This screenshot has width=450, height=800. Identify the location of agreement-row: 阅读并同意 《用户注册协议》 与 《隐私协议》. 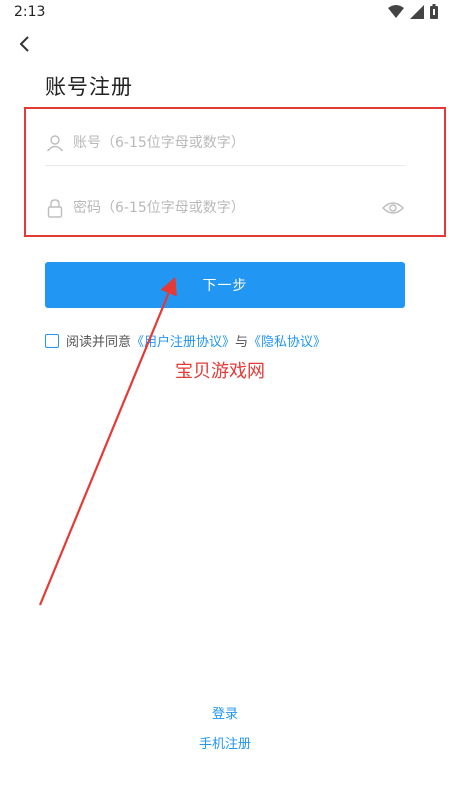
(185, 340).